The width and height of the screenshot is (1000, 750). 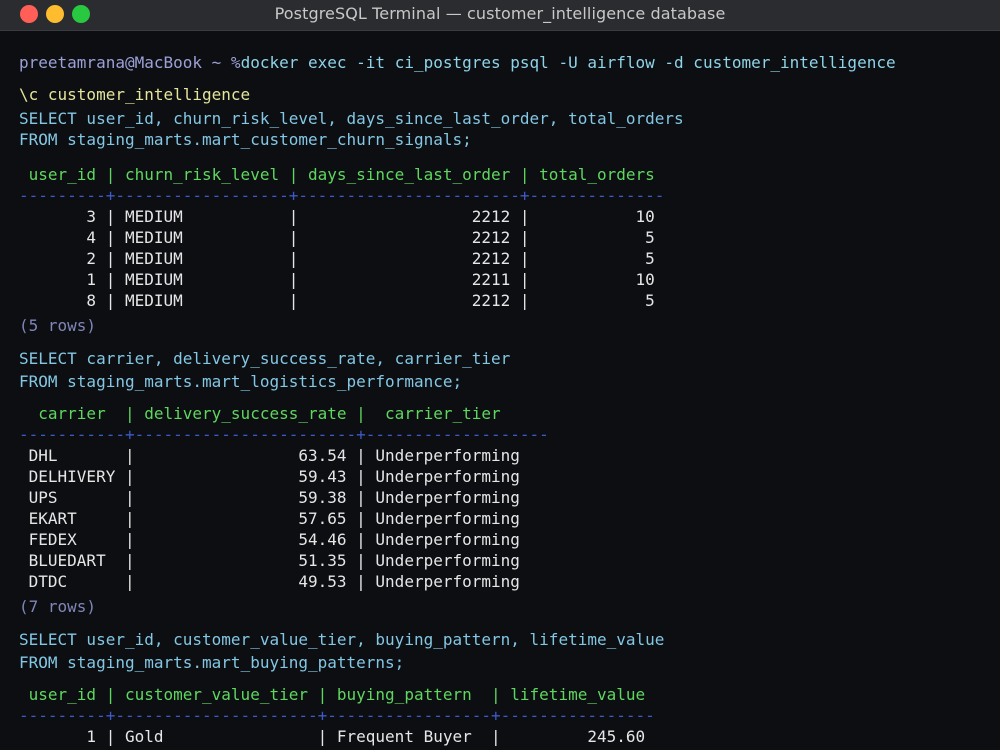 What do you see at coordinates (269, 539) in the screenshot?
I see `query2-table-row: FEDEX | 54.46 | Underperforming` at bounding box center [269, 539].